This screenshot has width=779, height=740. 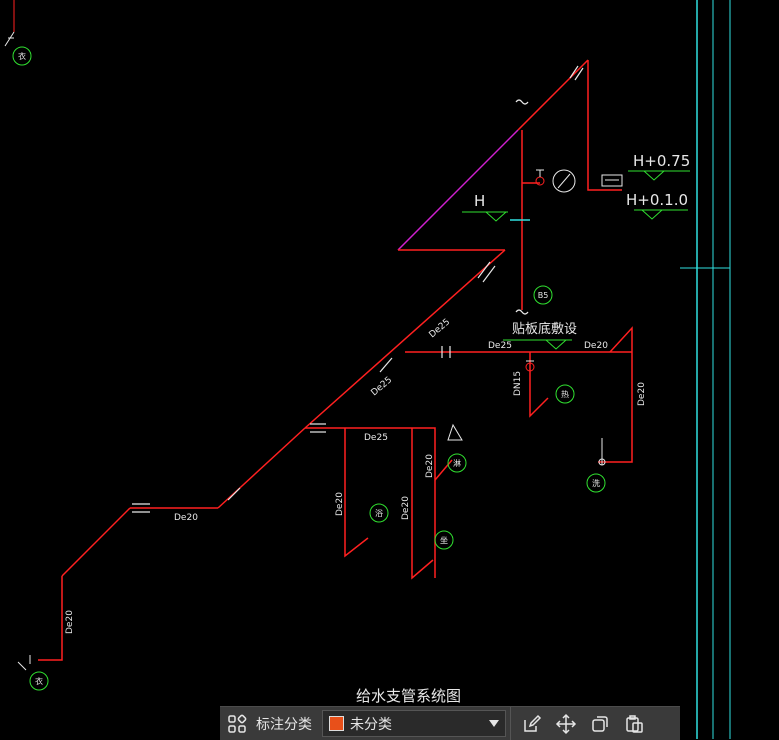 I want to click on de25-label-2: De25, so click(x=376, y=438).